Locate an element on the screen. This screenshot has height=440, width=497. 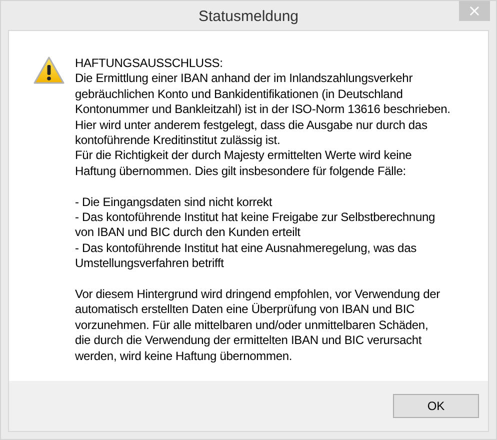
ok-button: OK is located at coordinates (436, 406).